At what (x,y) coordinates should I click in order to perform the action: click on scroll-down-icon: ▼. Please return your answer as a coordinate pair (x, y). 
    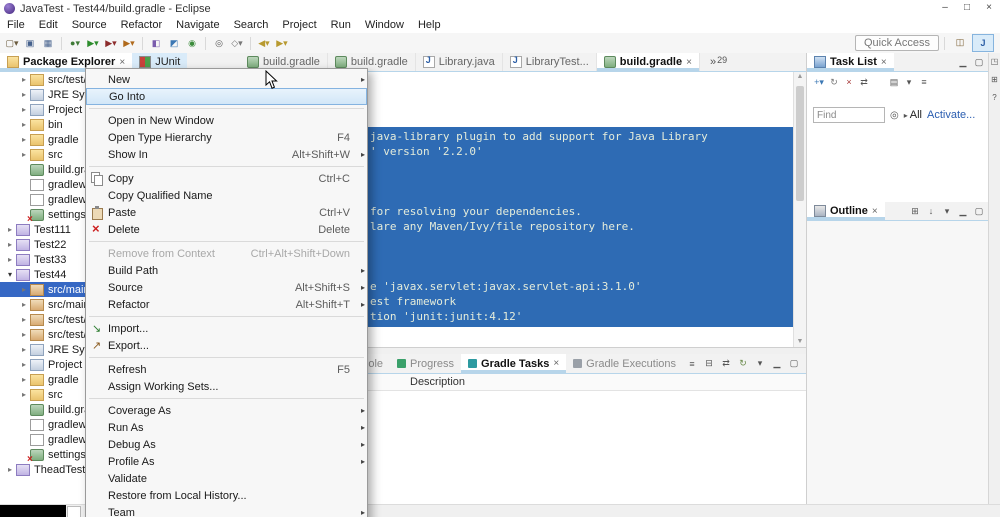
    Looking at the image, I should click on (800, 342).